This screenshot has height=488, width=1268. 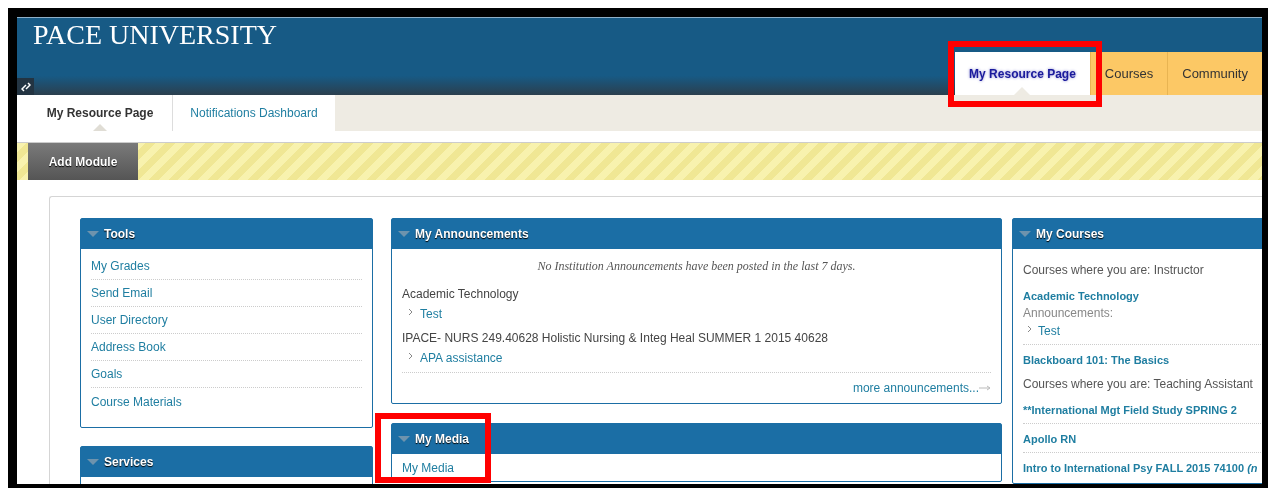 I want to click on course-link: **International Mgt Field Study SPRING 2, so click(x=1130, y=410).